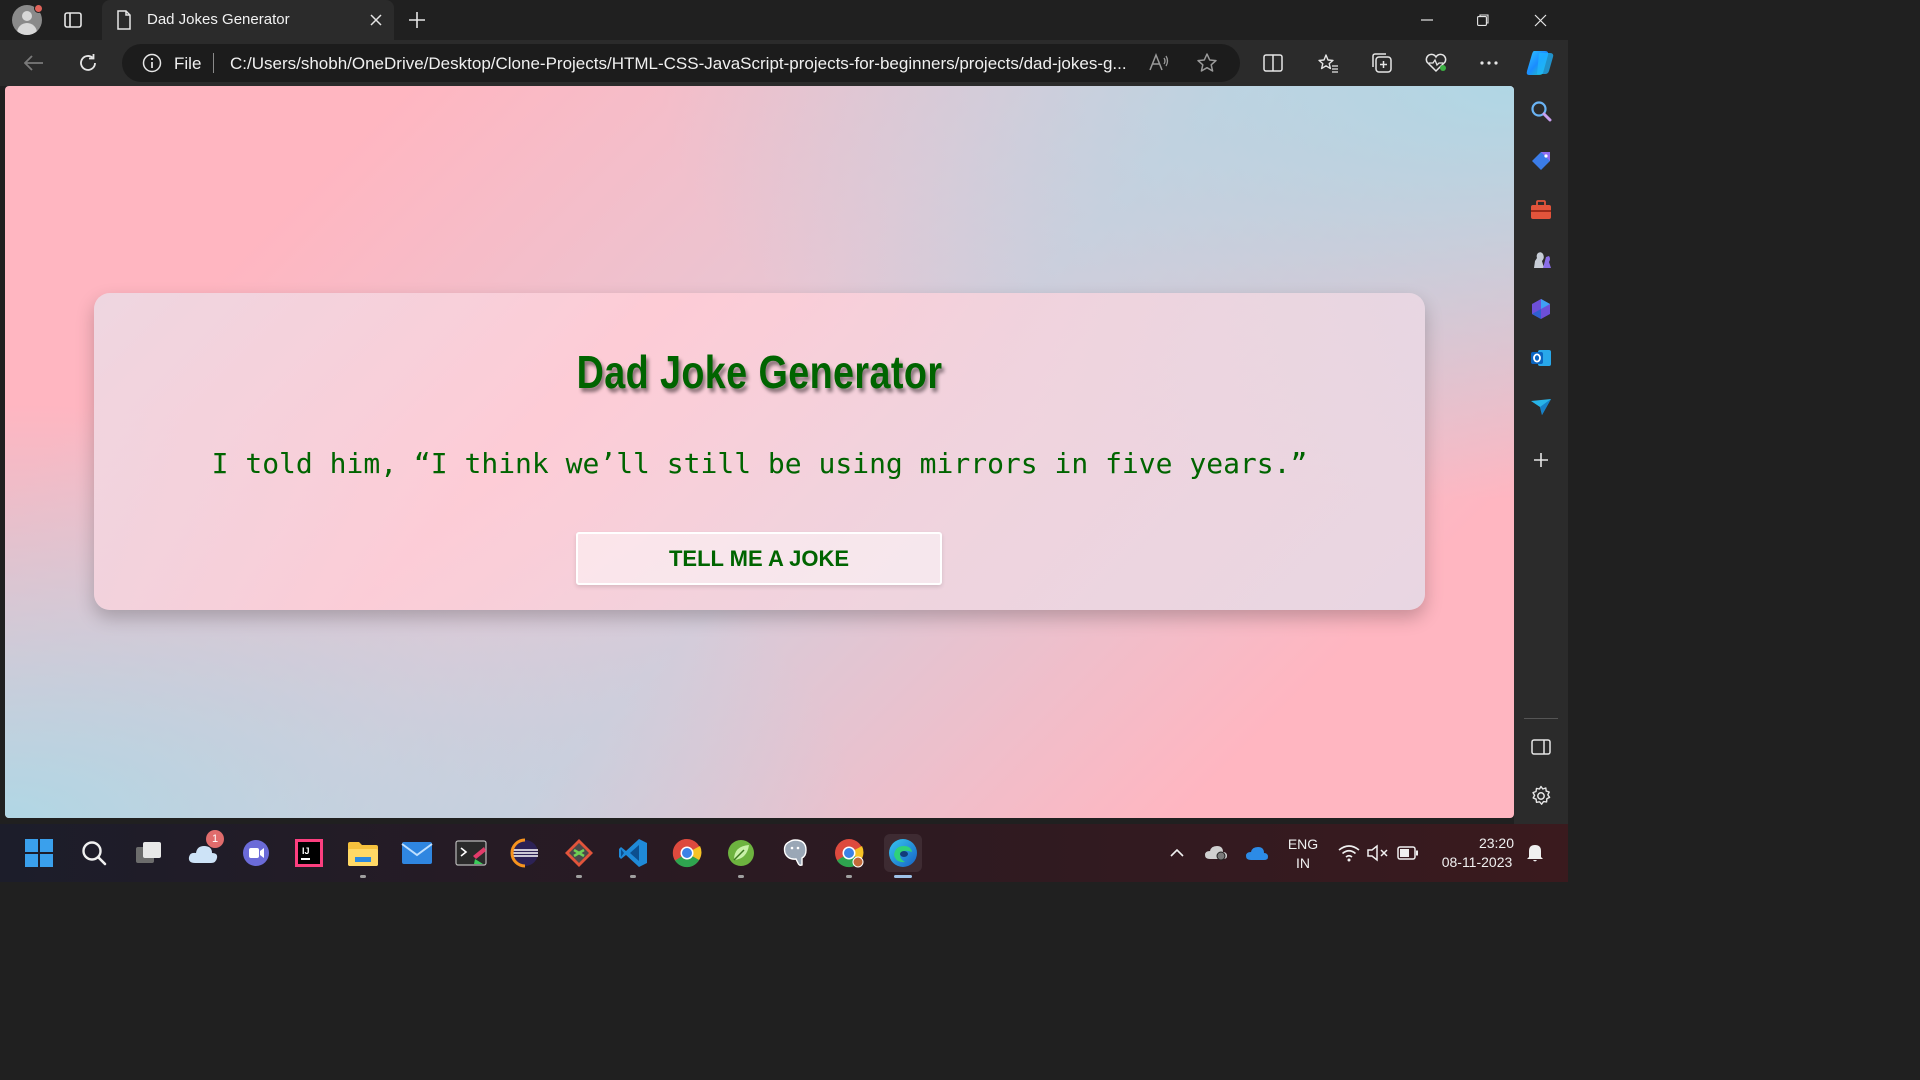 The height and width of the screenshot is (1080, 1920). I want to click on tools-briefcase-icon, so click(1541, 210).